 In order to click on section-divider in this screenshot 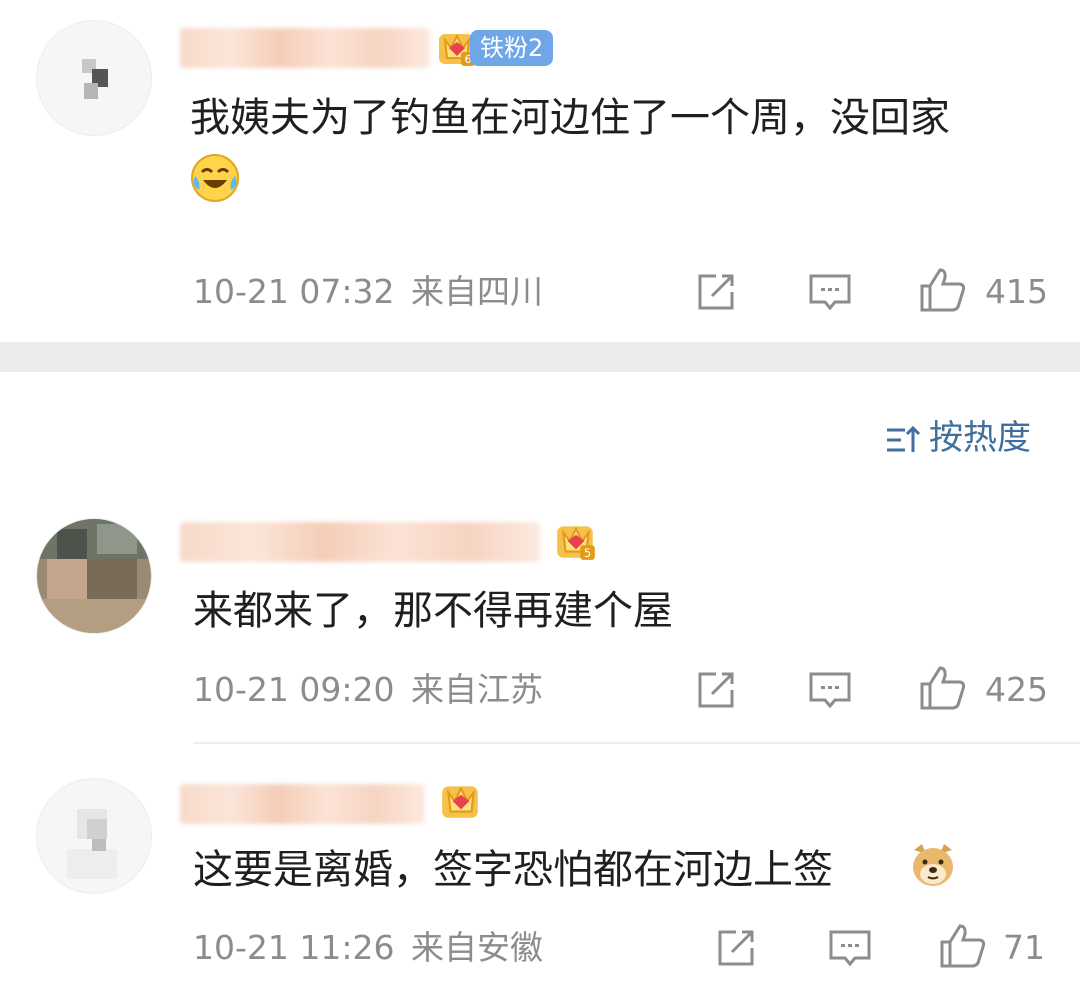, I will do `click(540, 357)`.